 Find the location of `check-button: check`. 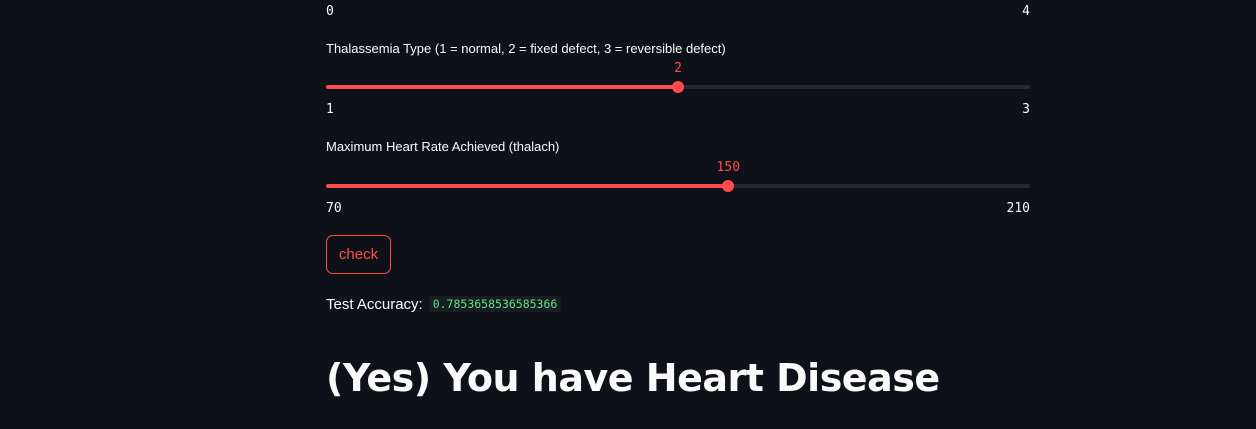

check-button: check is located at coordinates (358, 254).